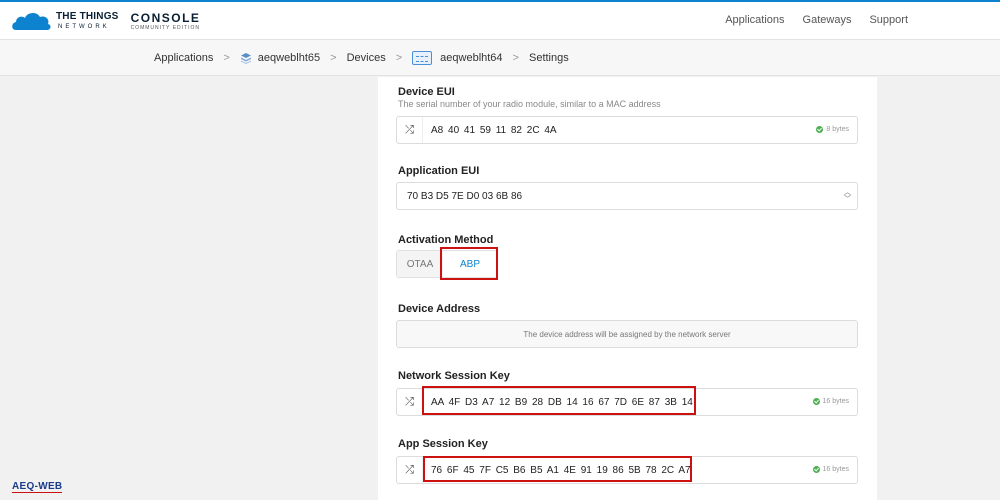  What do you see at coordinates (557, 469) in the screenshot?
I see `highlight-box-app-skey` at bounding box center [557, 469].